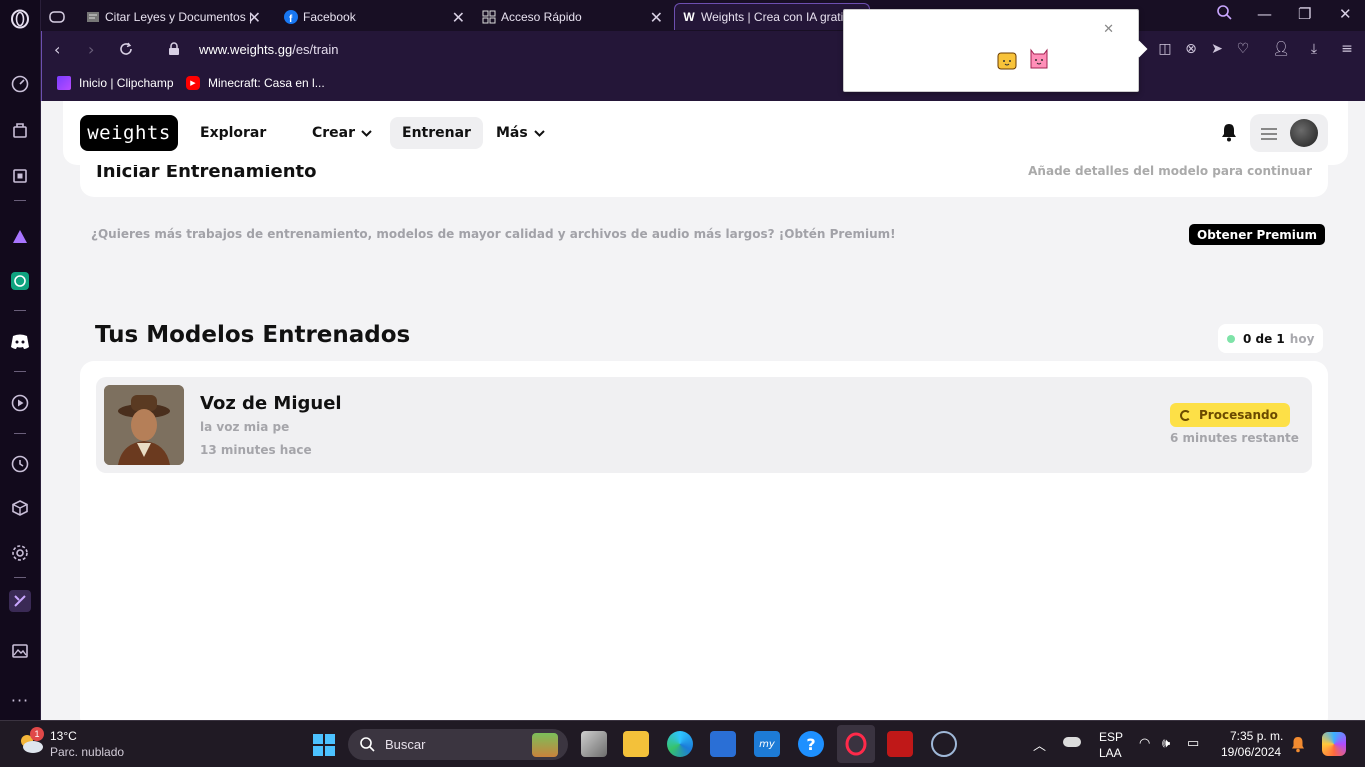 This screenshot has width=1365, height=767. I want to click on lock-icon, so click(174, 50).